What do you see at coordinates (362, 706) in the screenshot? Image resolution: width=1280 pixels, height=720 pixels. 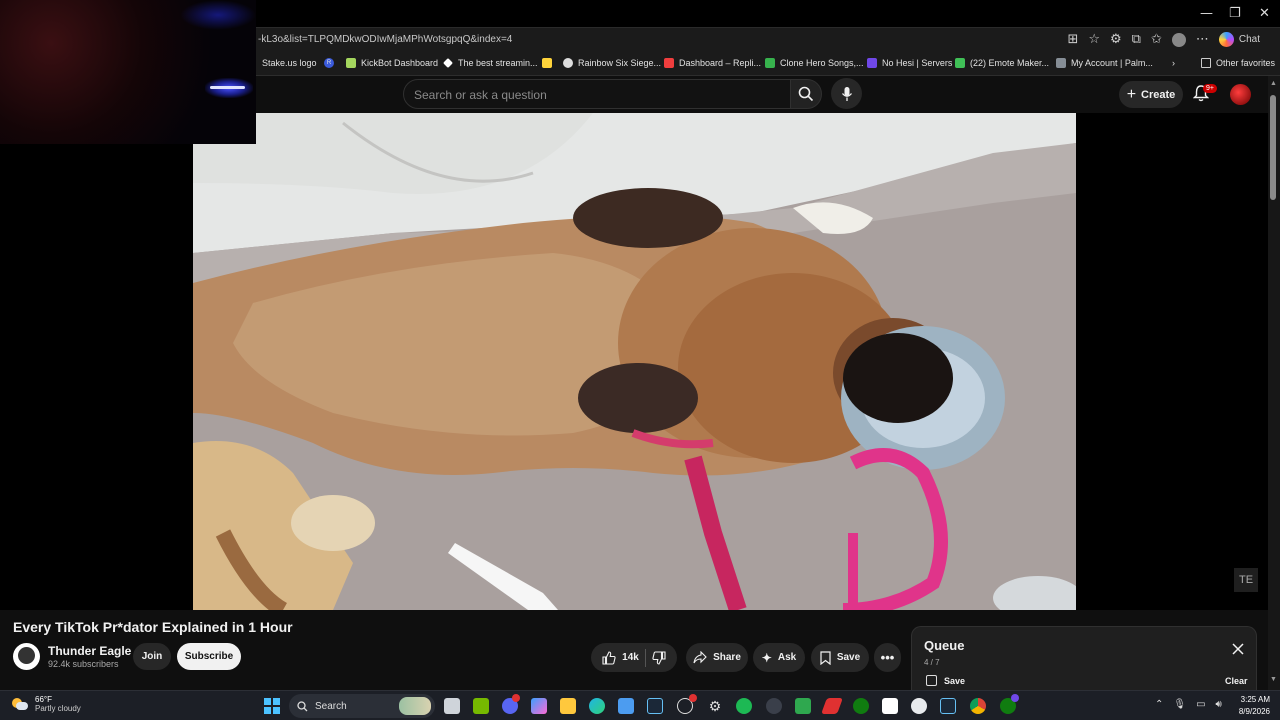 I see `taskbar-search: Search` at bounding box center [362, 706].